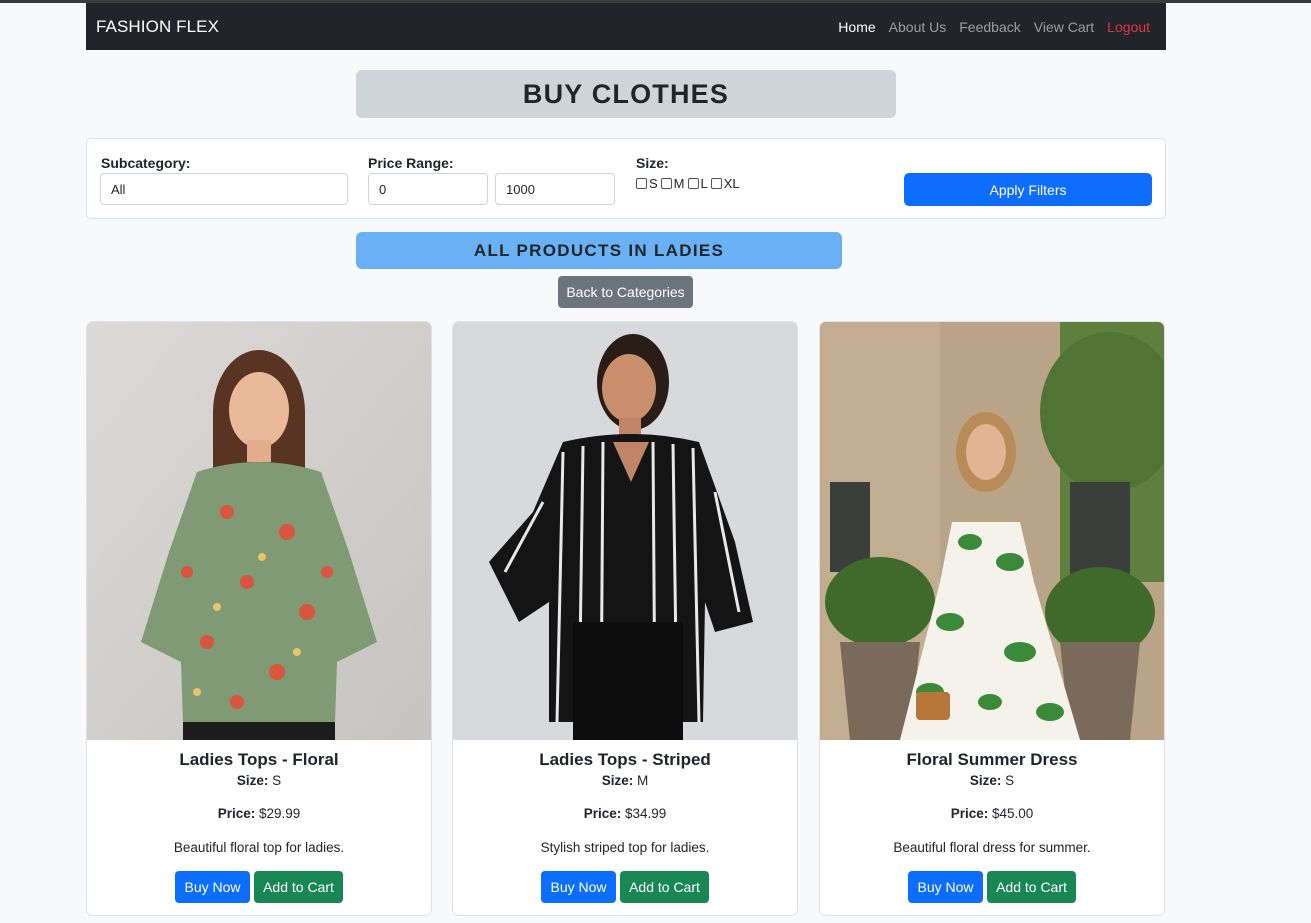 This screenshot has width=1311, height=923. I want to click on price-value: $29.99, so click(280, 813).